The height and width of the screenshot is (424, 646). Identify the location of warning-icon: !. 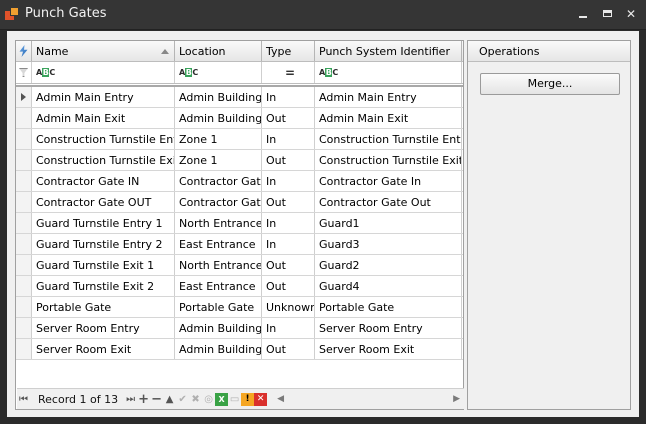
(248, 399).